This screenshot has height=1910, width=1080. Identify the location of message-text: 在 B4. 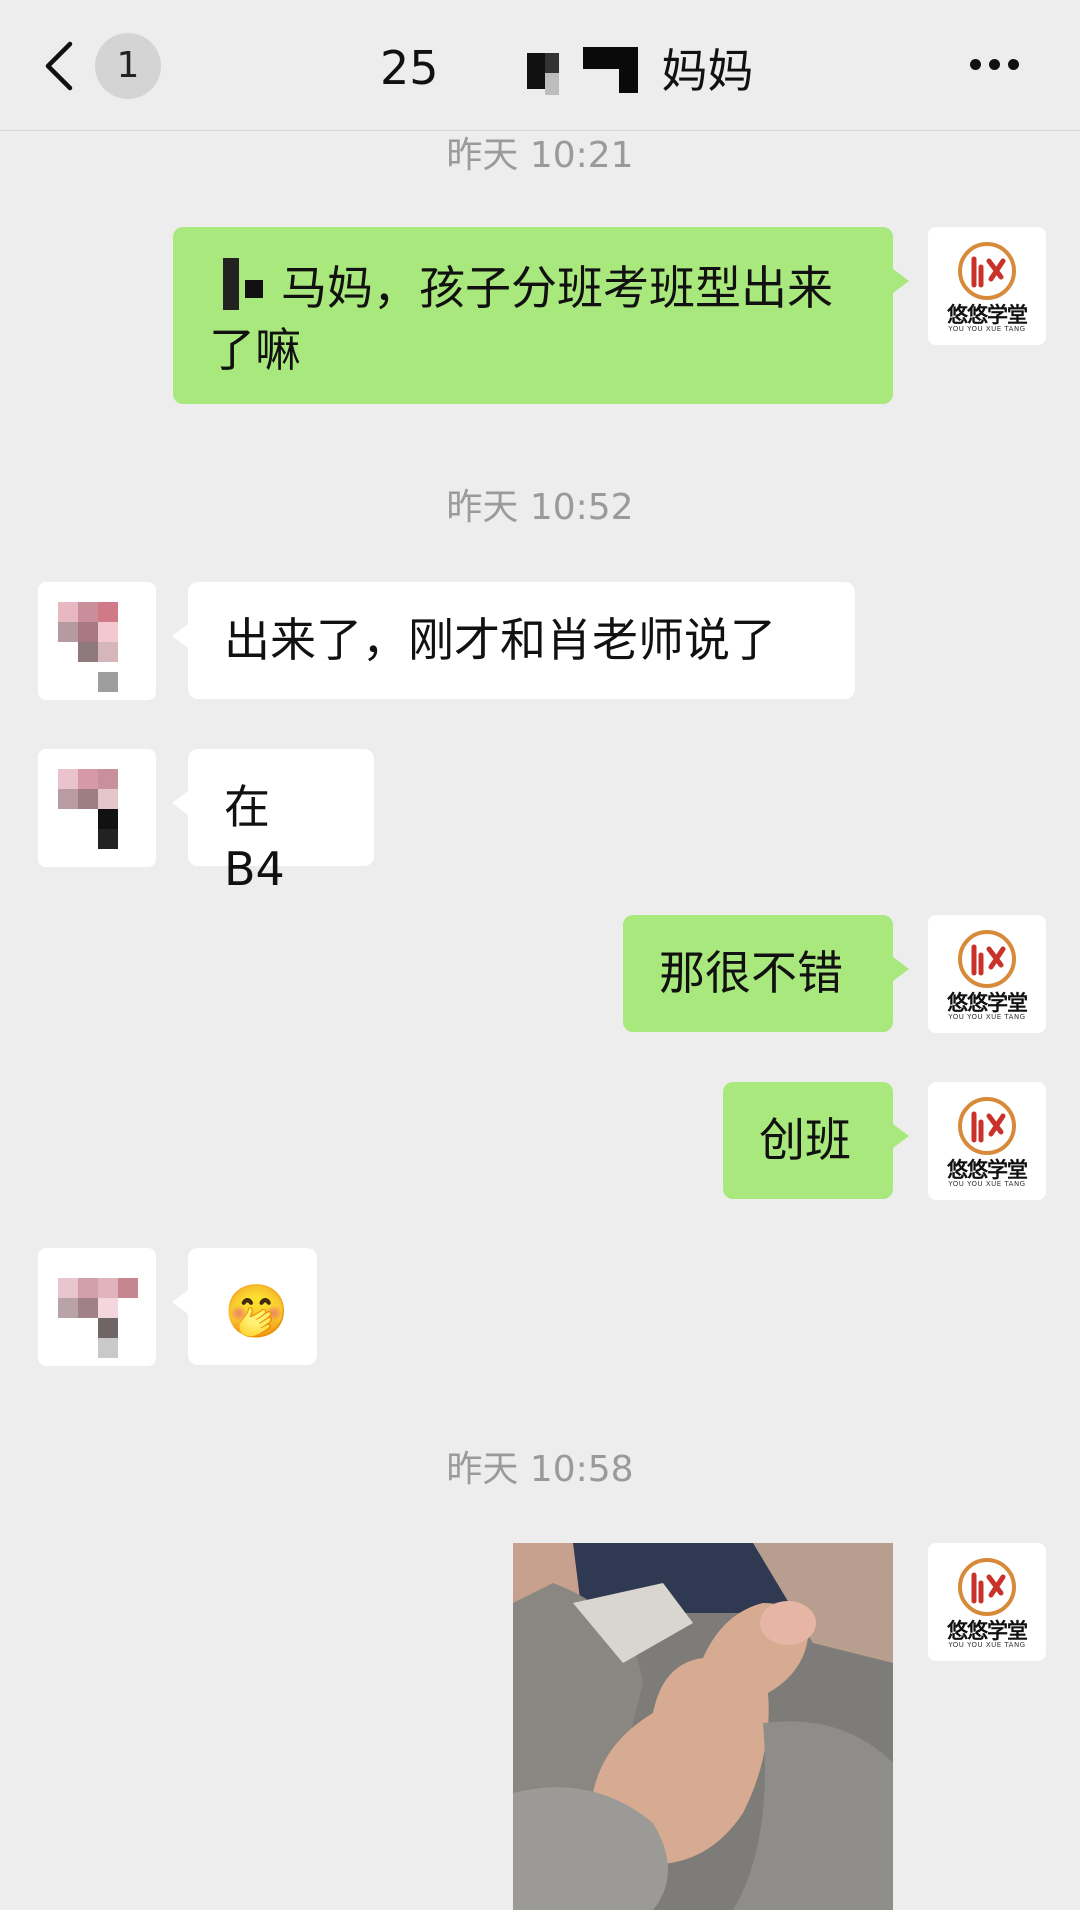
(254, 838).